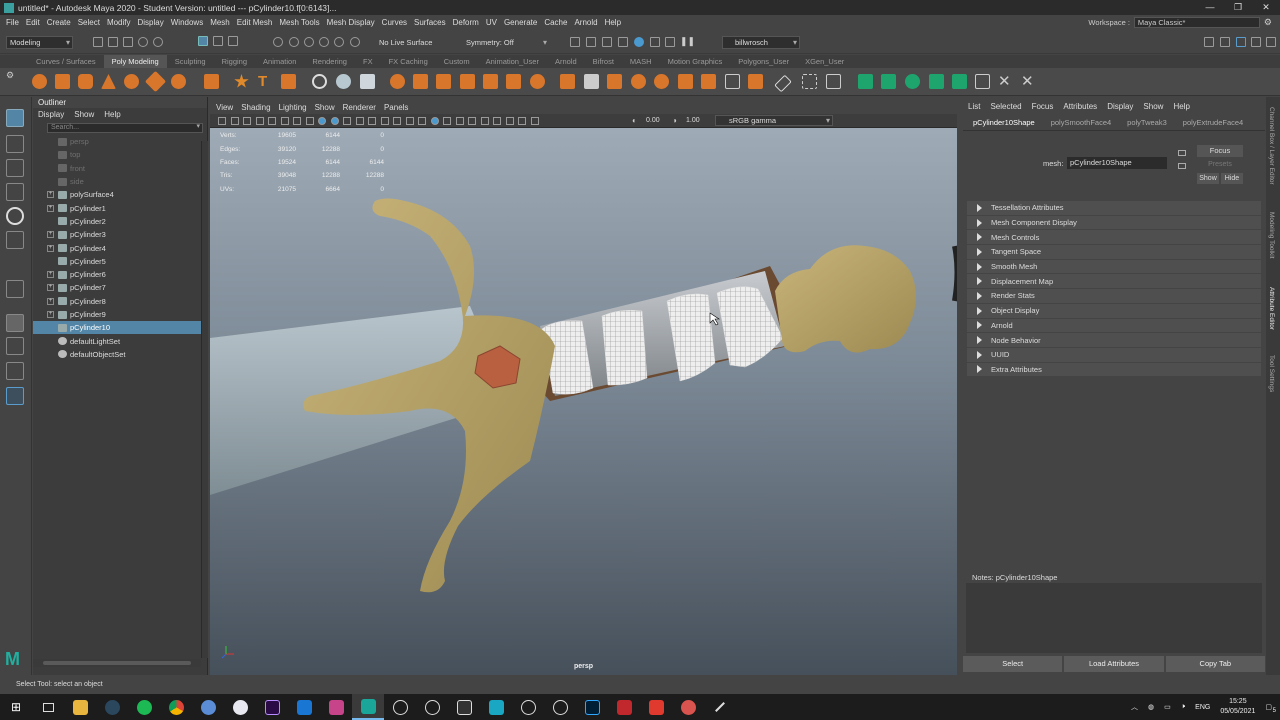 This screenshot has width=1280, height=720. What do you see at coordinates (279, 61) in the screenshot?
I see `shelf-tab-animation: Animation` at bounding box center [279, 61].